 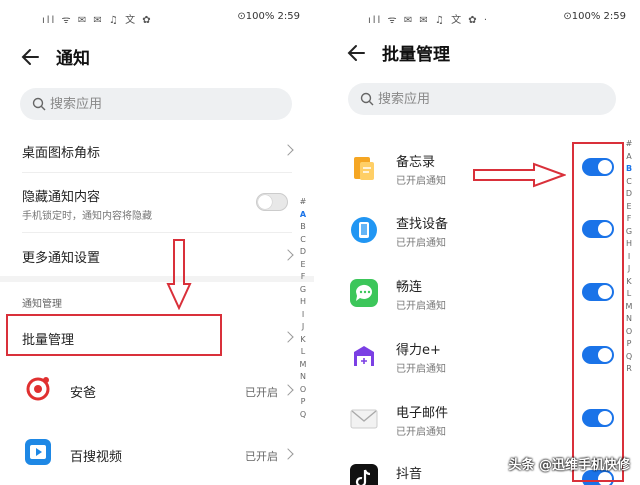 What do you see at coordinates (422, 224) in the screenshot?
I see `app-name: 查找设备` at bounding box center [422, 224].